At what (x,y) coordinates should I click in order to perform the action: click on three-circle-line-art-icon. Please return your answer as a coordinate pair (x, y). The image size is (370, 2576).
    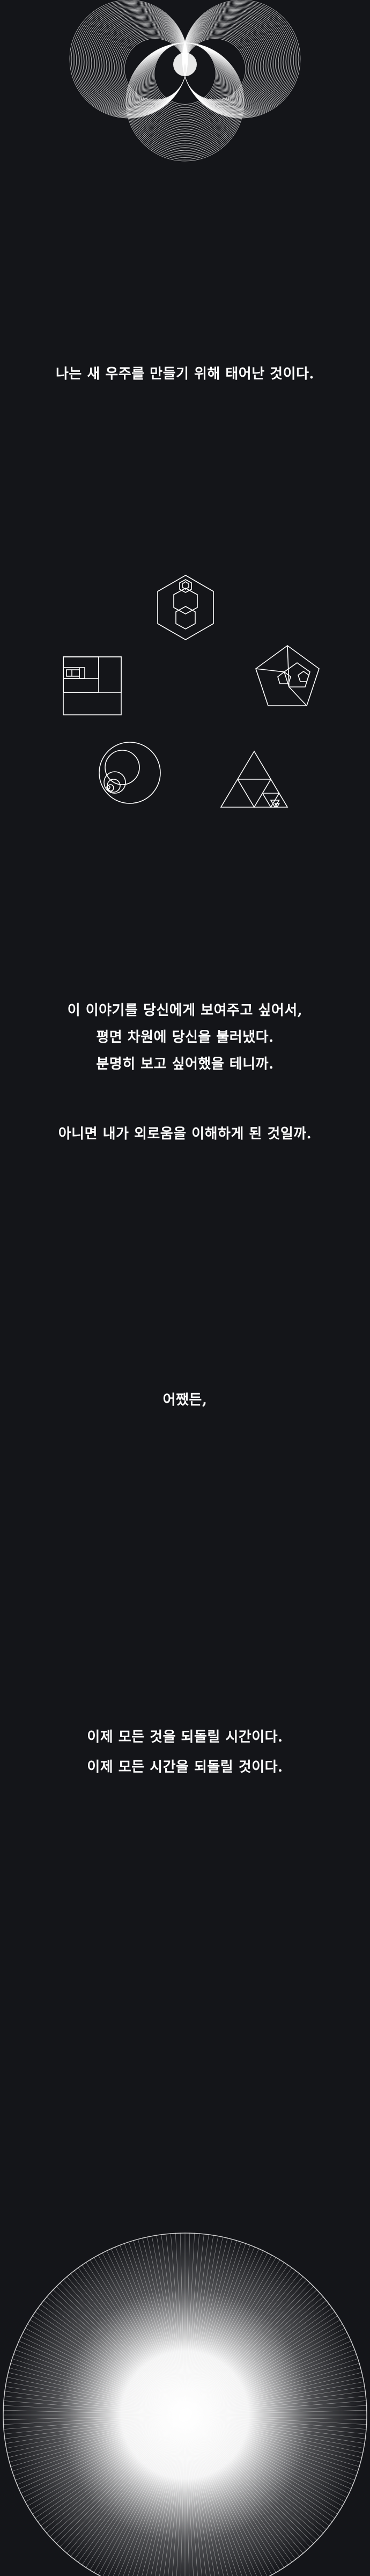
    Looking at the image, I should click on (185, 81).